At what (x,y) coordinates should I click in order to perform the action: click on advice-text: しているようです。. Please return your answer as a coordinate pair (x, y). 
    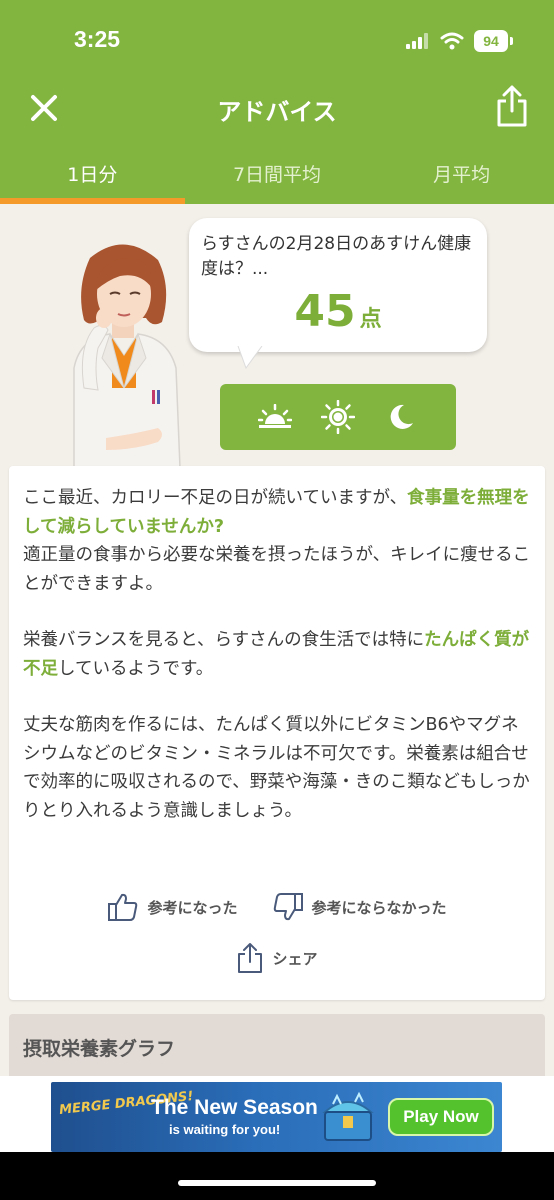
    Looking at the image, I should click on (136, 668).